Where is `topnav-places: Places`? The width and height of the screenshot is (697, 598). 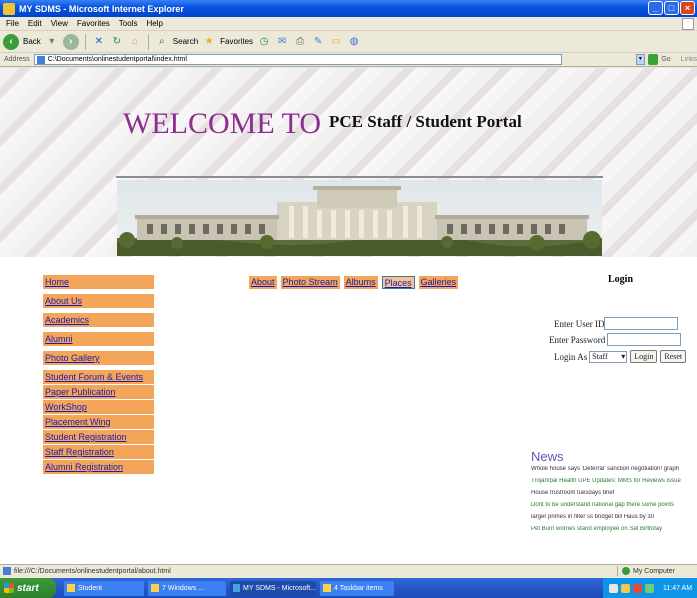
topnav-places: Places is located at coordinates (398, 282).